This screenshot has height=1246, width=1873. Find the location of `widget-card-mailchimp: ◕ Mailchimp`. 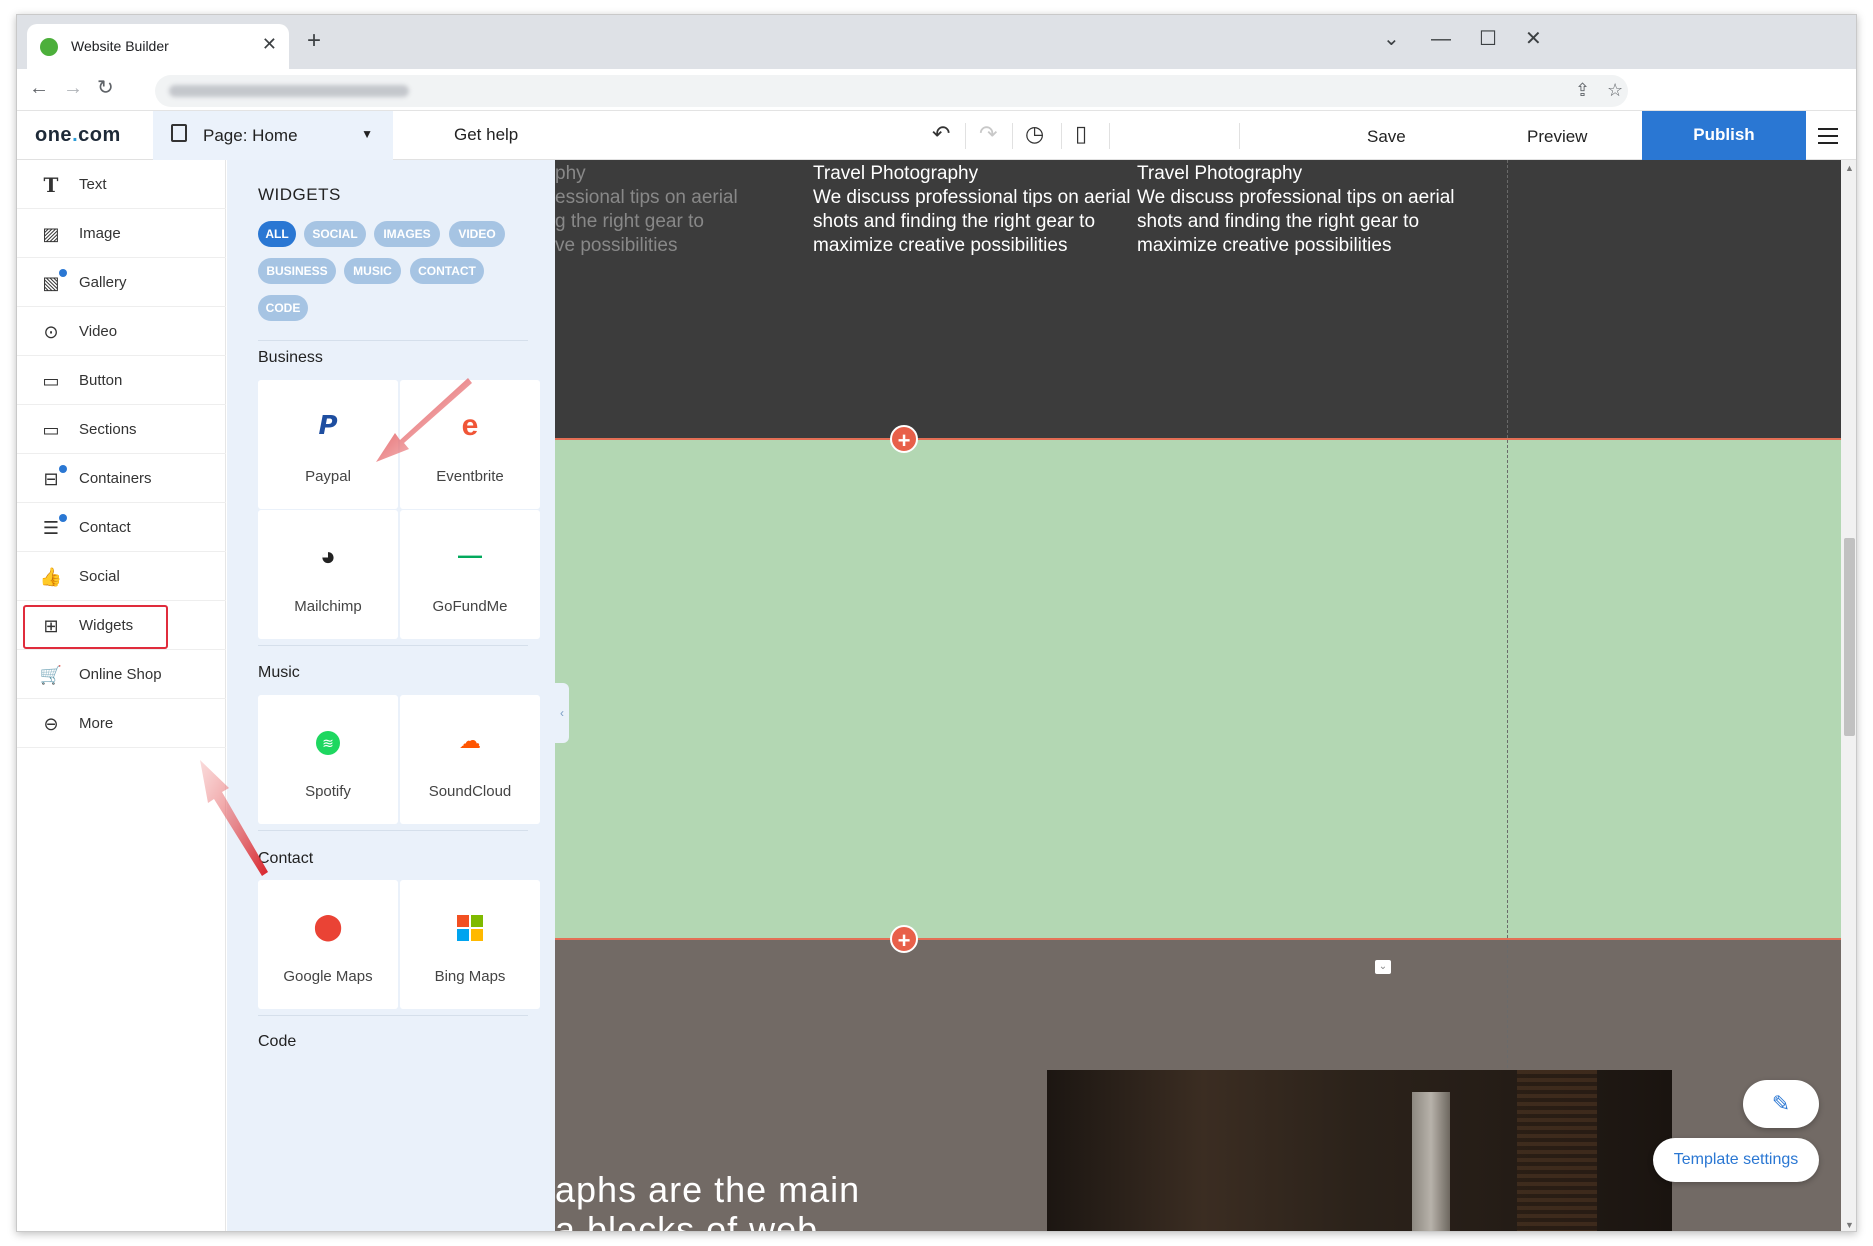

widget-card-mailchimp: ◕ Mailchimp is located at coordinates (328, 574).